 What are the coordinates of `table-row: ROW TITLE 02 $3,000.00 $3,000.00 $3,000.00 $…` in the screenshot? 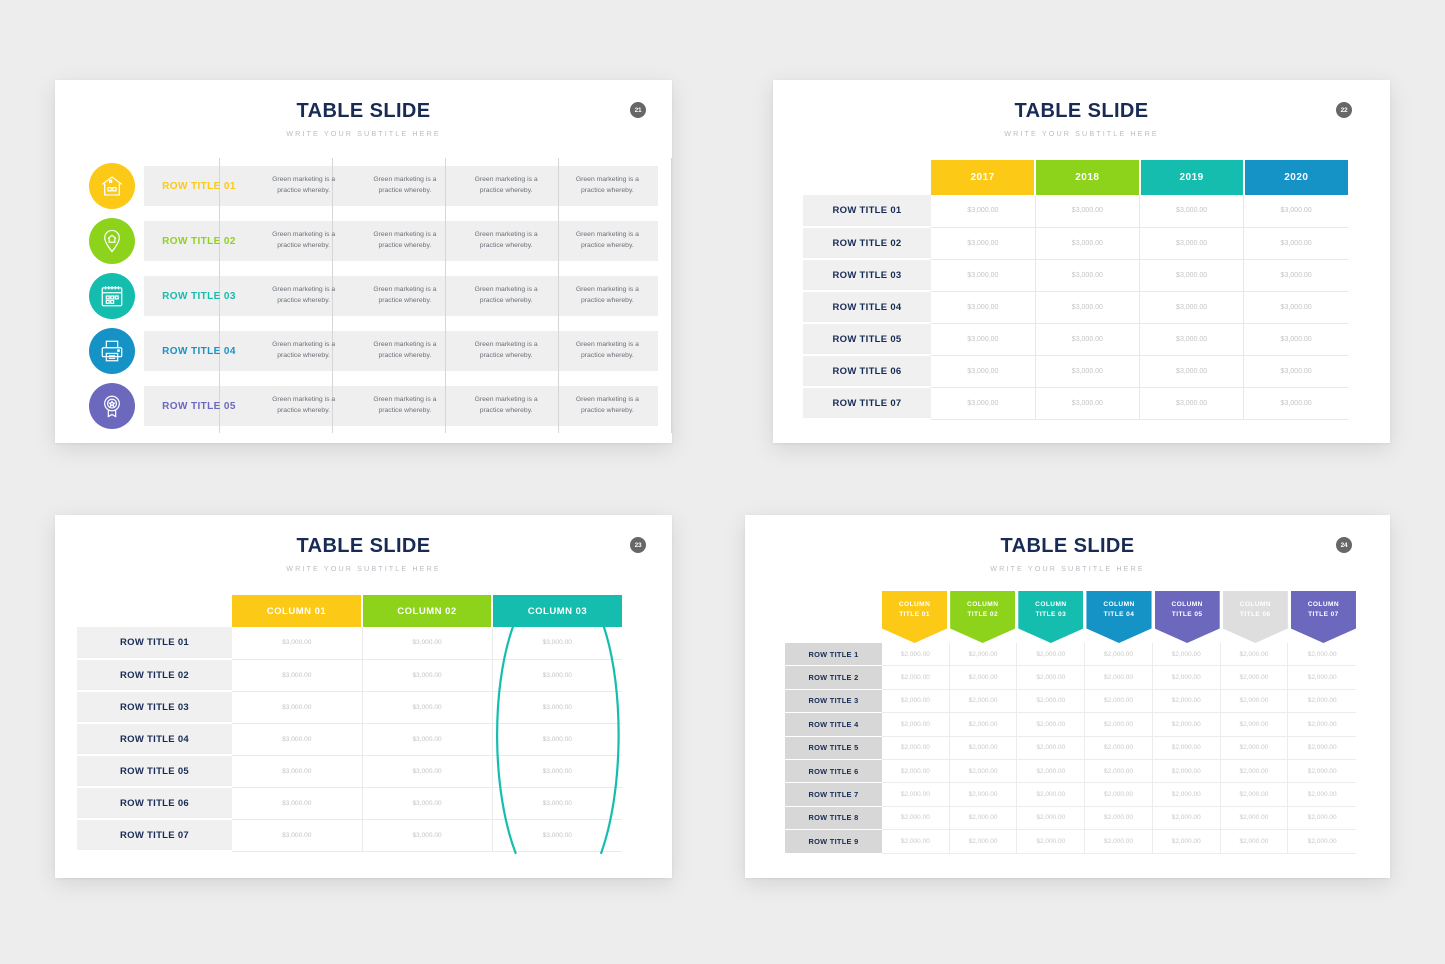 It's located at (1075, 243).